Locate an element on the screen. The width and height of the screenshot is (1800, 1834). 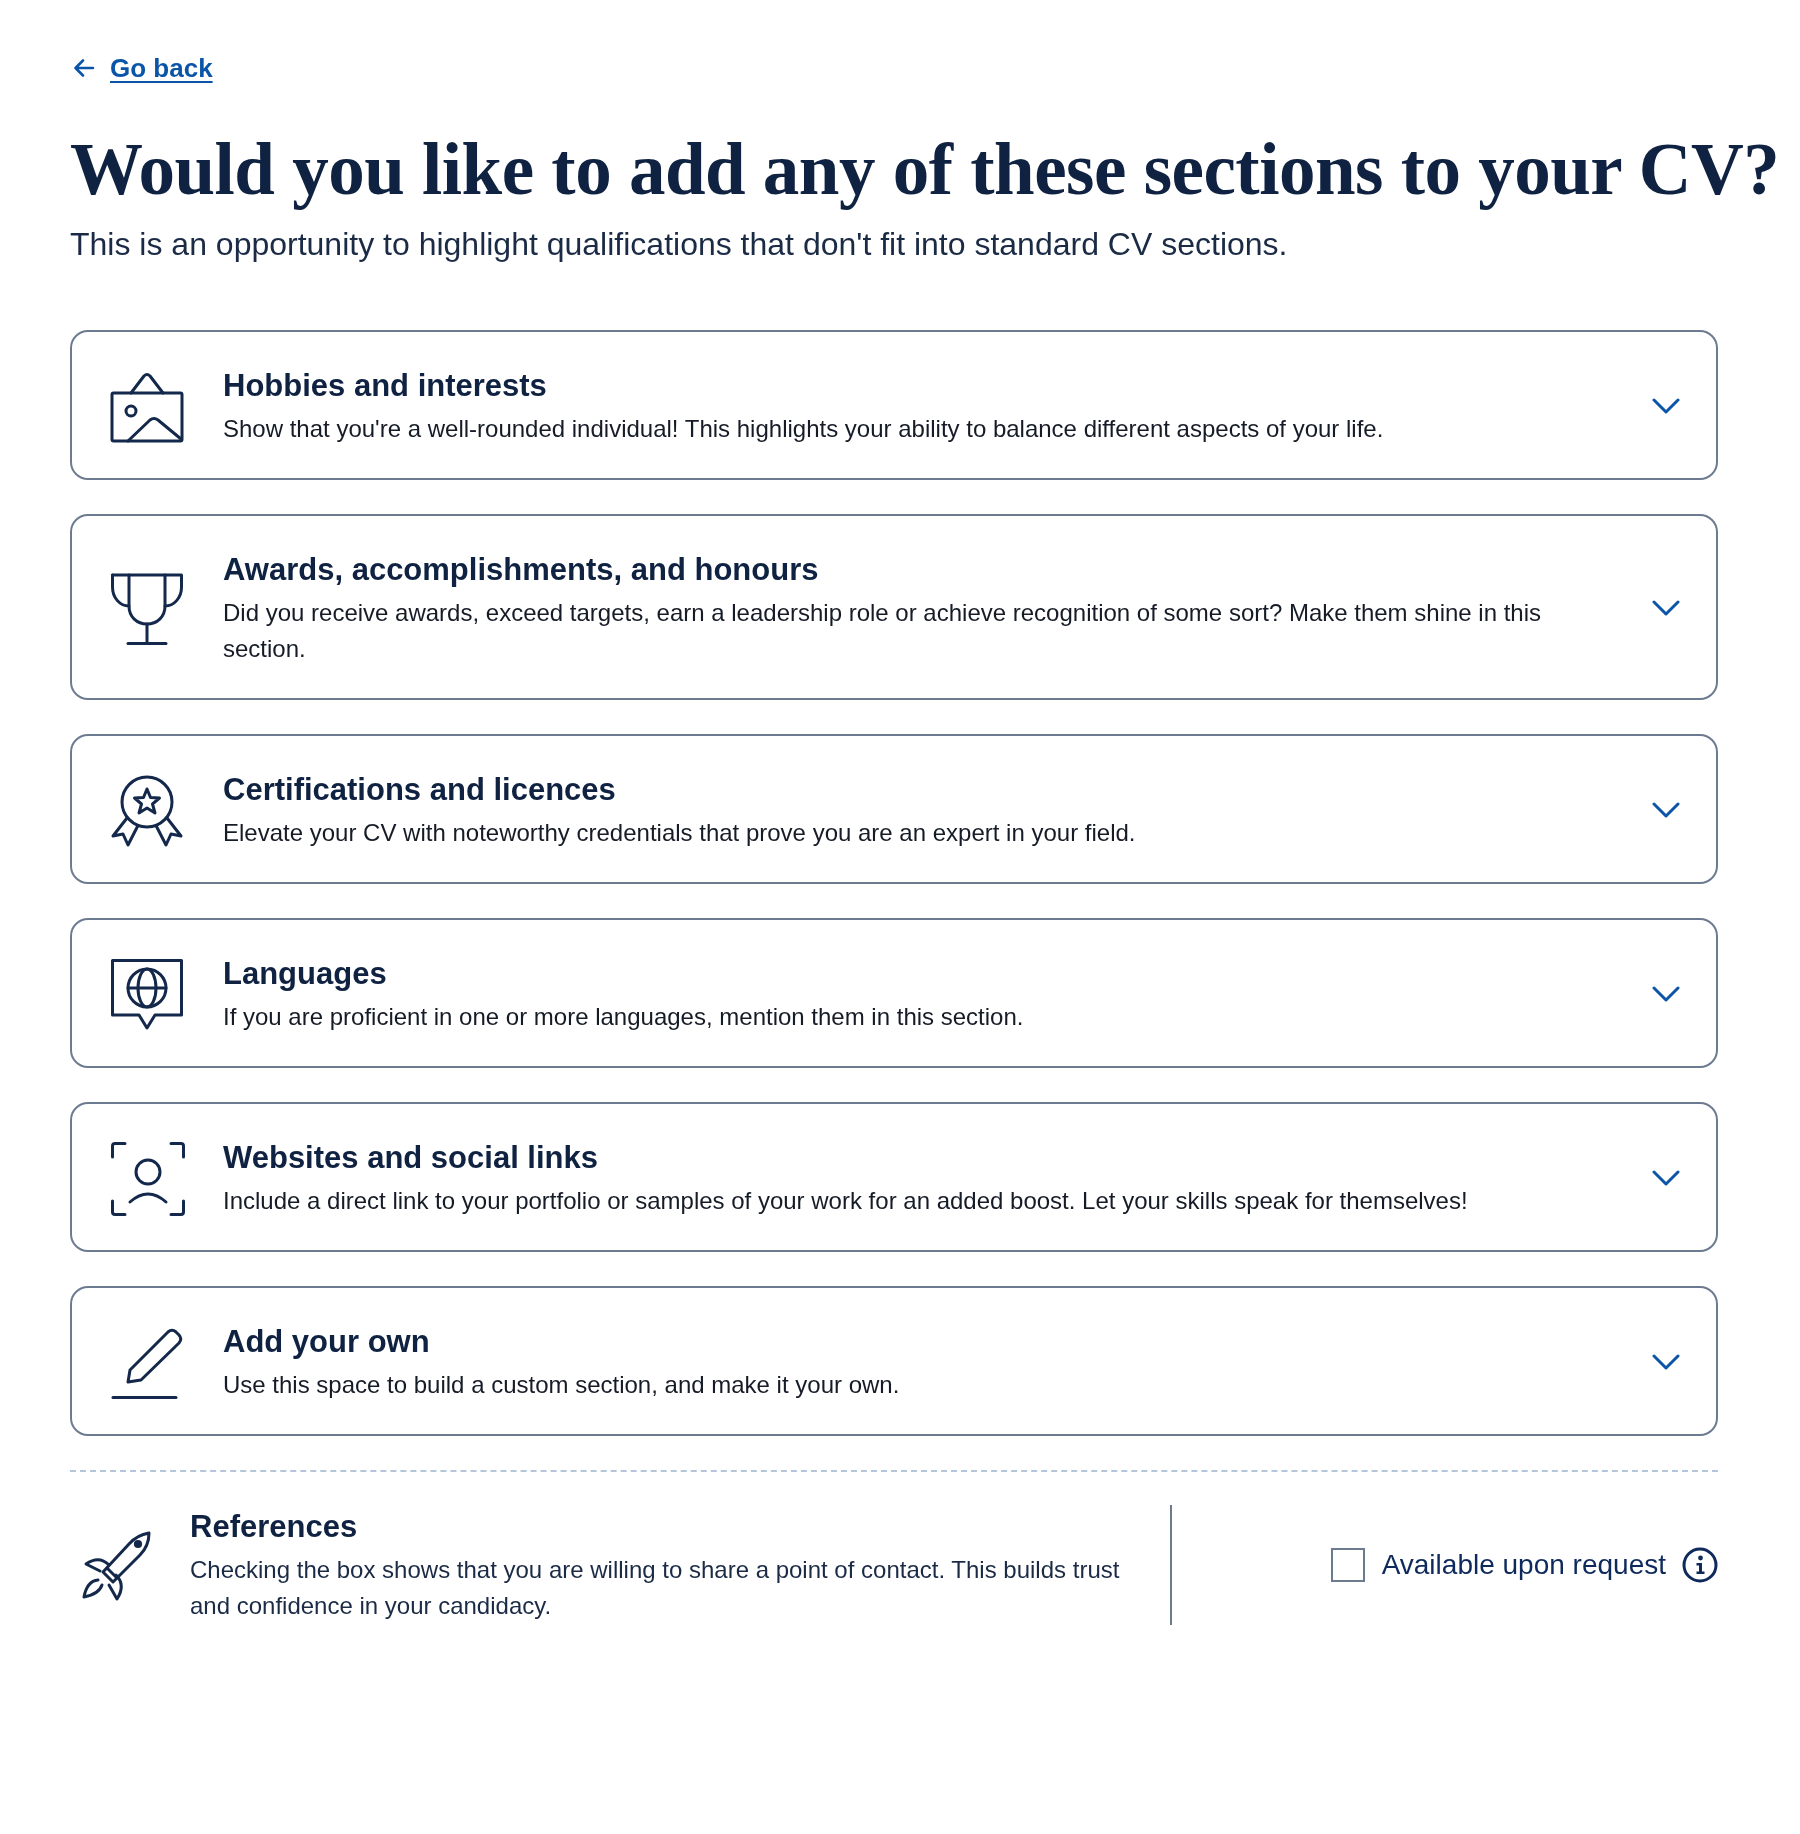
section-title: Hobbies and interests is located at coordinates (385, 386).